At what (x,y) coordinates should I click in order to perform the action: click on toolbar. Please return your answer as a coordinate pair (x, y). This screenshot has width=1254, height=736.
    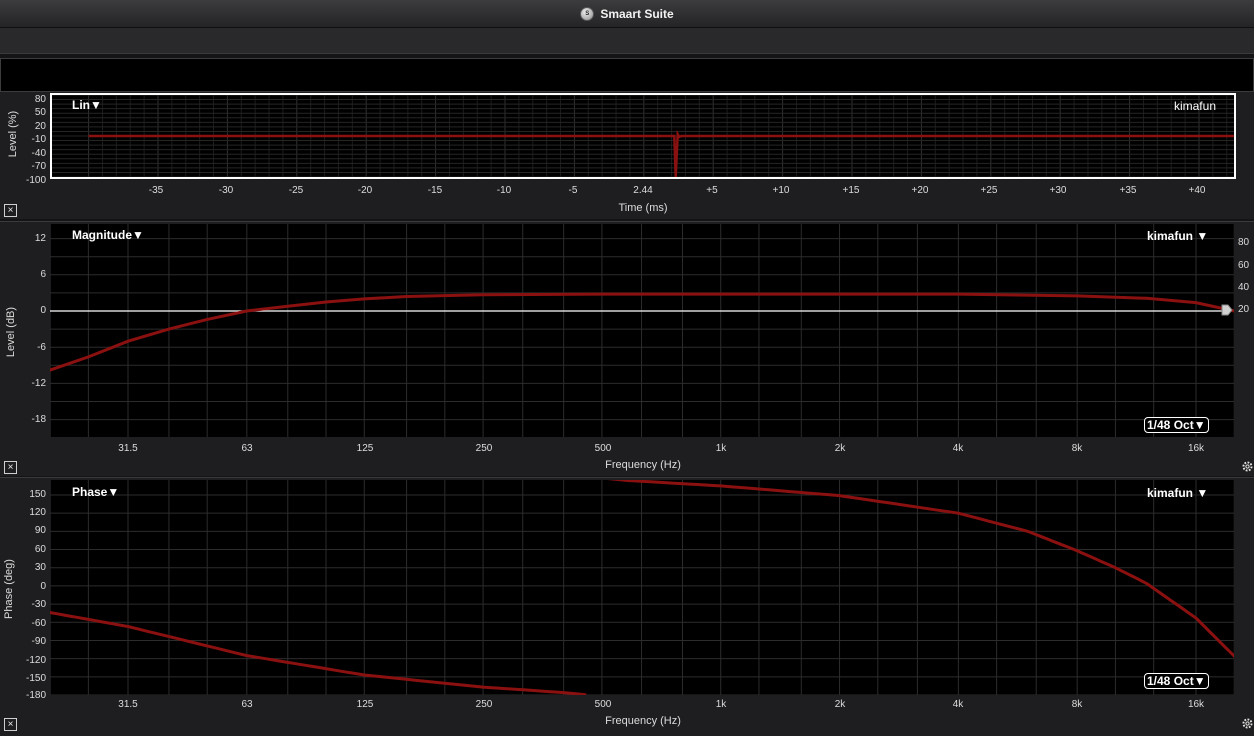
    Looking at the image, I should click on (627, 41).